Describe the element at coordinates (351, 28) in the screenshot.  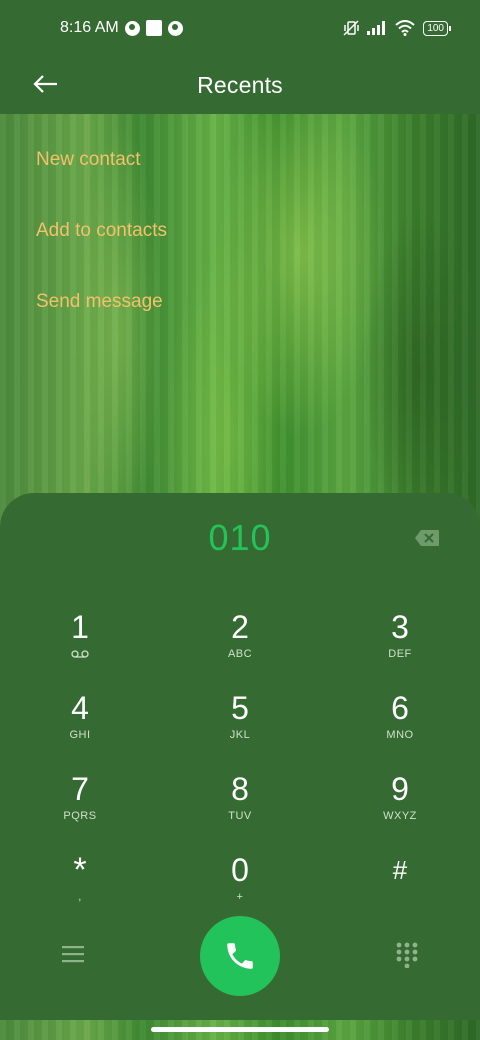
I see `mute-vibrate-icon` at that location.